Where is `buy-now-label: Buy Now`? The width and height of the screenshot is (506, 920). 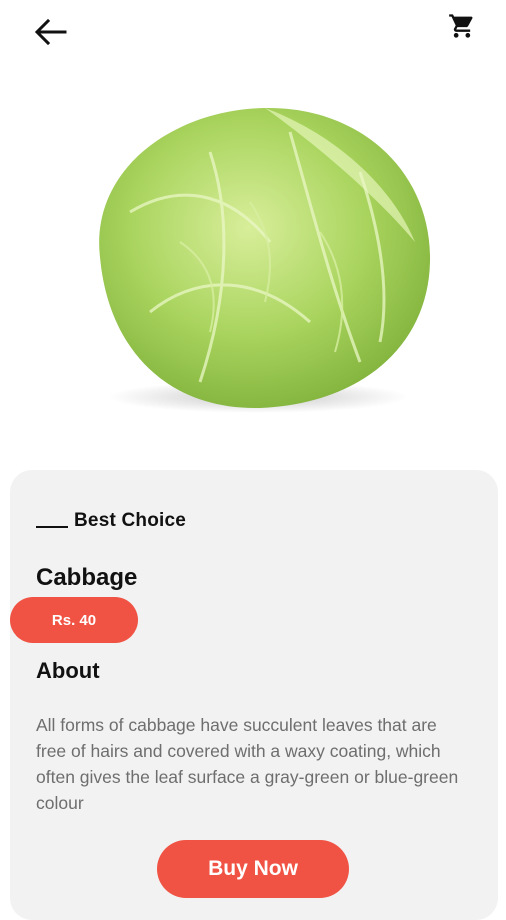
buy-now-label: Buy Now is located at coordinates (253, 868).